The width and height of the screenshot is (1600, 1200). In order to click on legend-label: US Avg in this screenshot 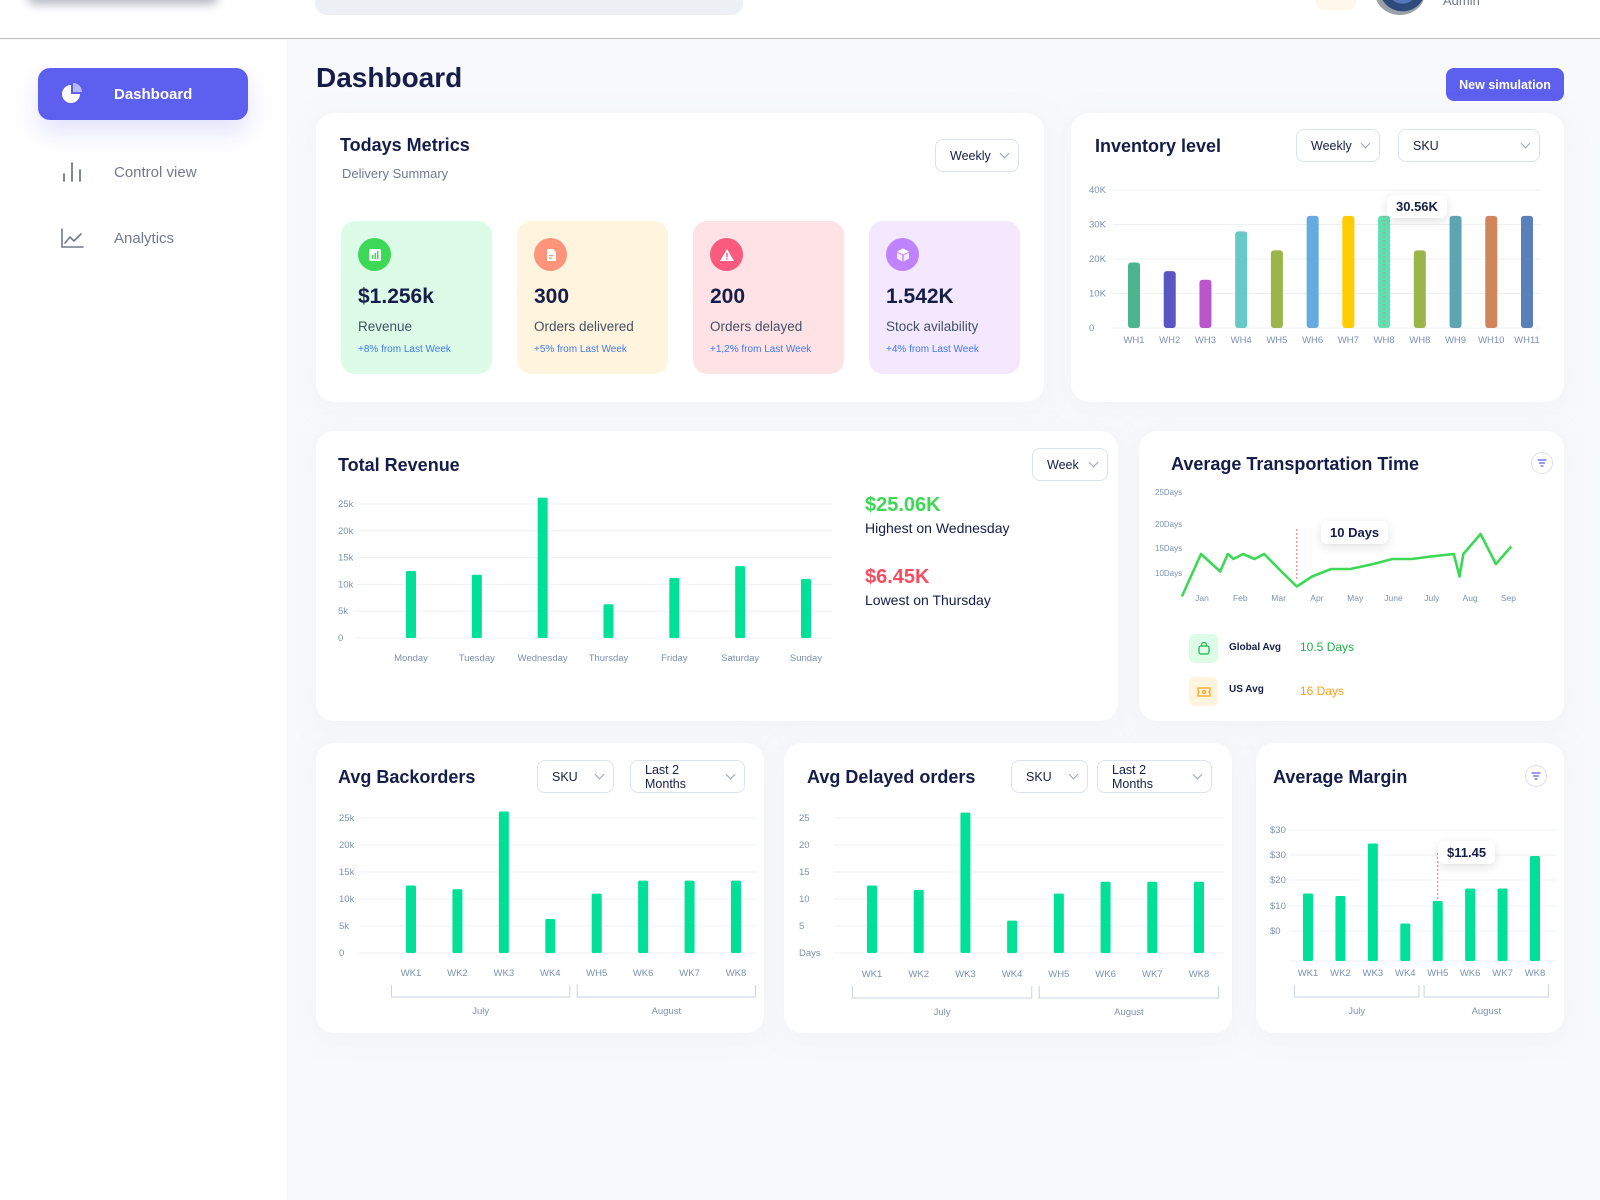, I will do `click(1246, 689)`.